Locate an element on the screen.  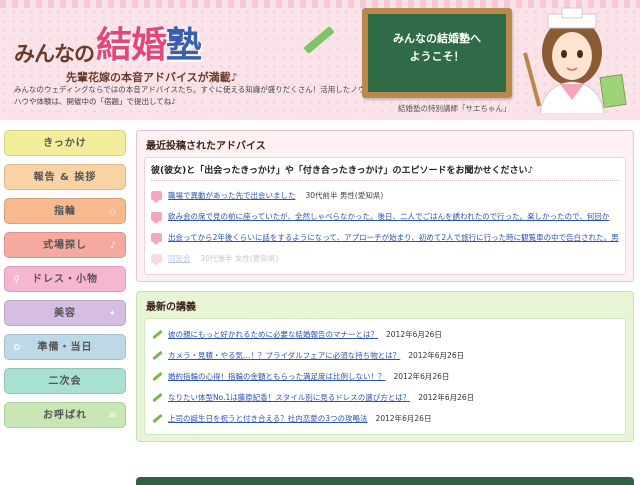
bell-icon: ♪ is located at coordinates (113, 246).